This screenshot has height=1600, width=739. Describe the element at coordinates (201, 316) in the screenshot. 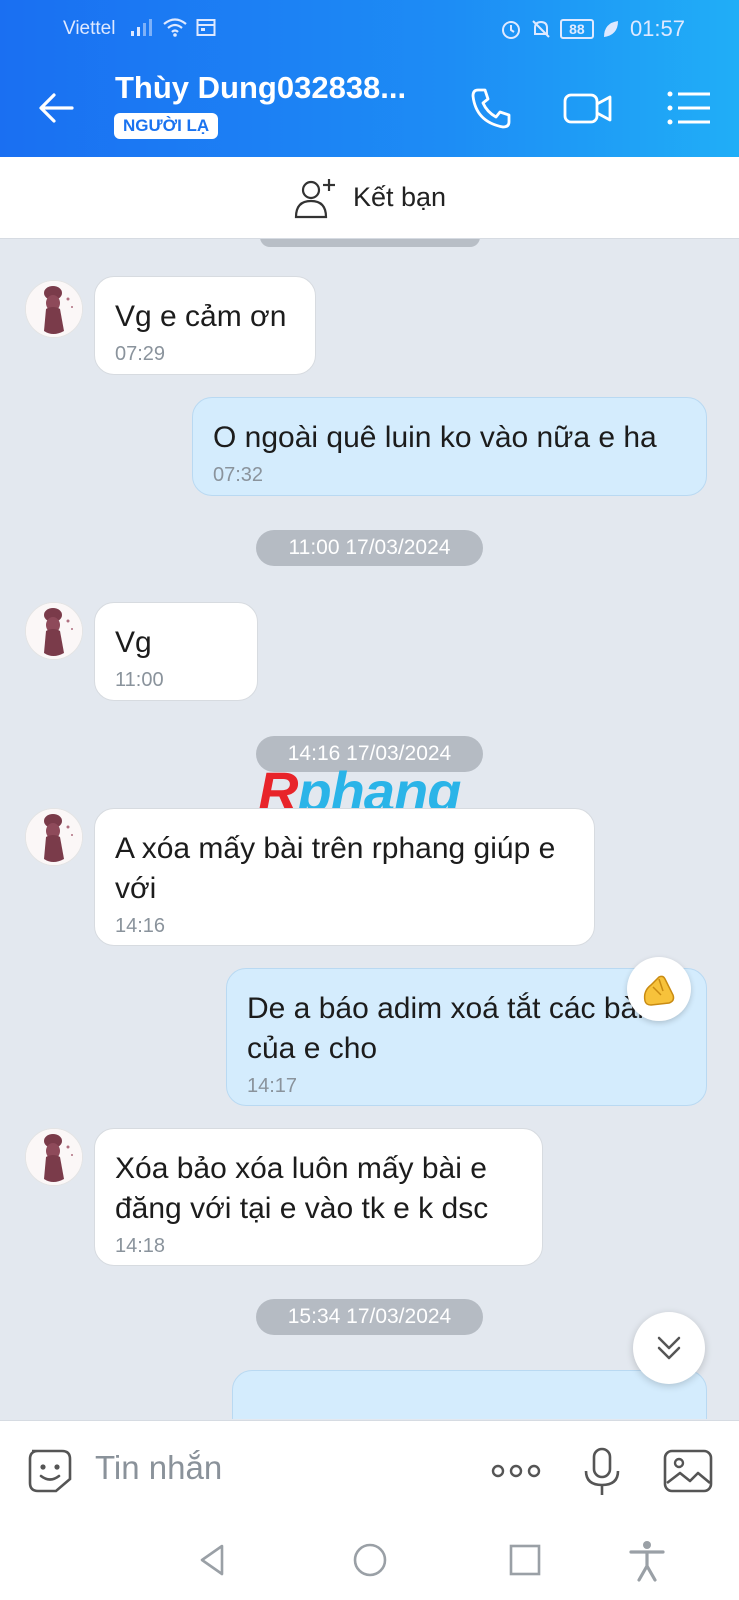

I see `message-text: Vg e cảm ơn` at that location.